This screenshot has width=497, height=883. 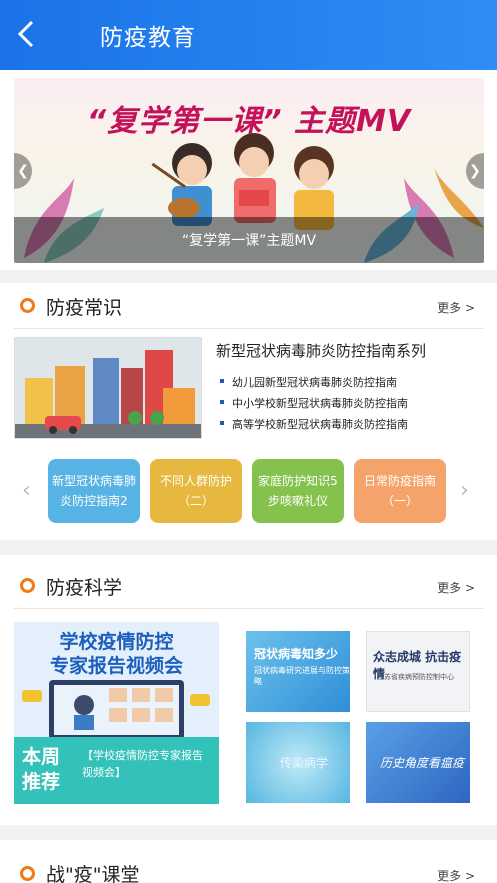 What do you see at coordinates (456, 875) in the screenshot?
I see `classroom-more-link: 更多 >` at bounding box center [456, 875].